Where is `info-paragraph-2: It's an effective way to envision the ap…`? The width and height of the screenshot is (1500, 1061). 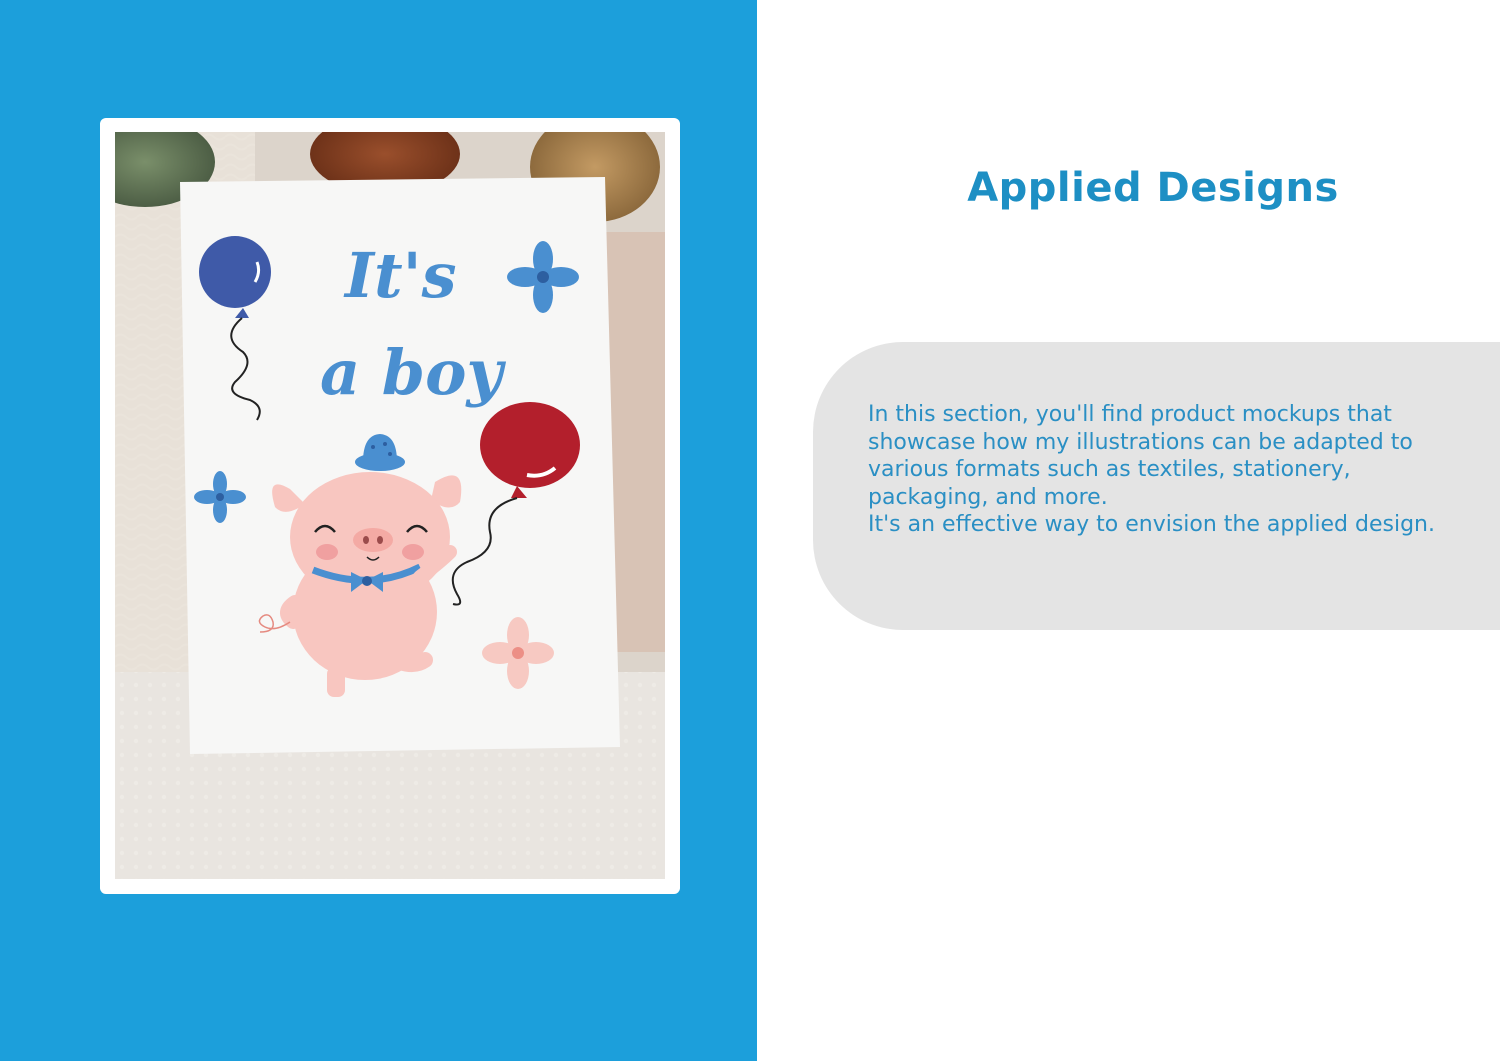 info-paragraph-2: It's an effective way to envision the ap… is located at coordinates (1151, 524).